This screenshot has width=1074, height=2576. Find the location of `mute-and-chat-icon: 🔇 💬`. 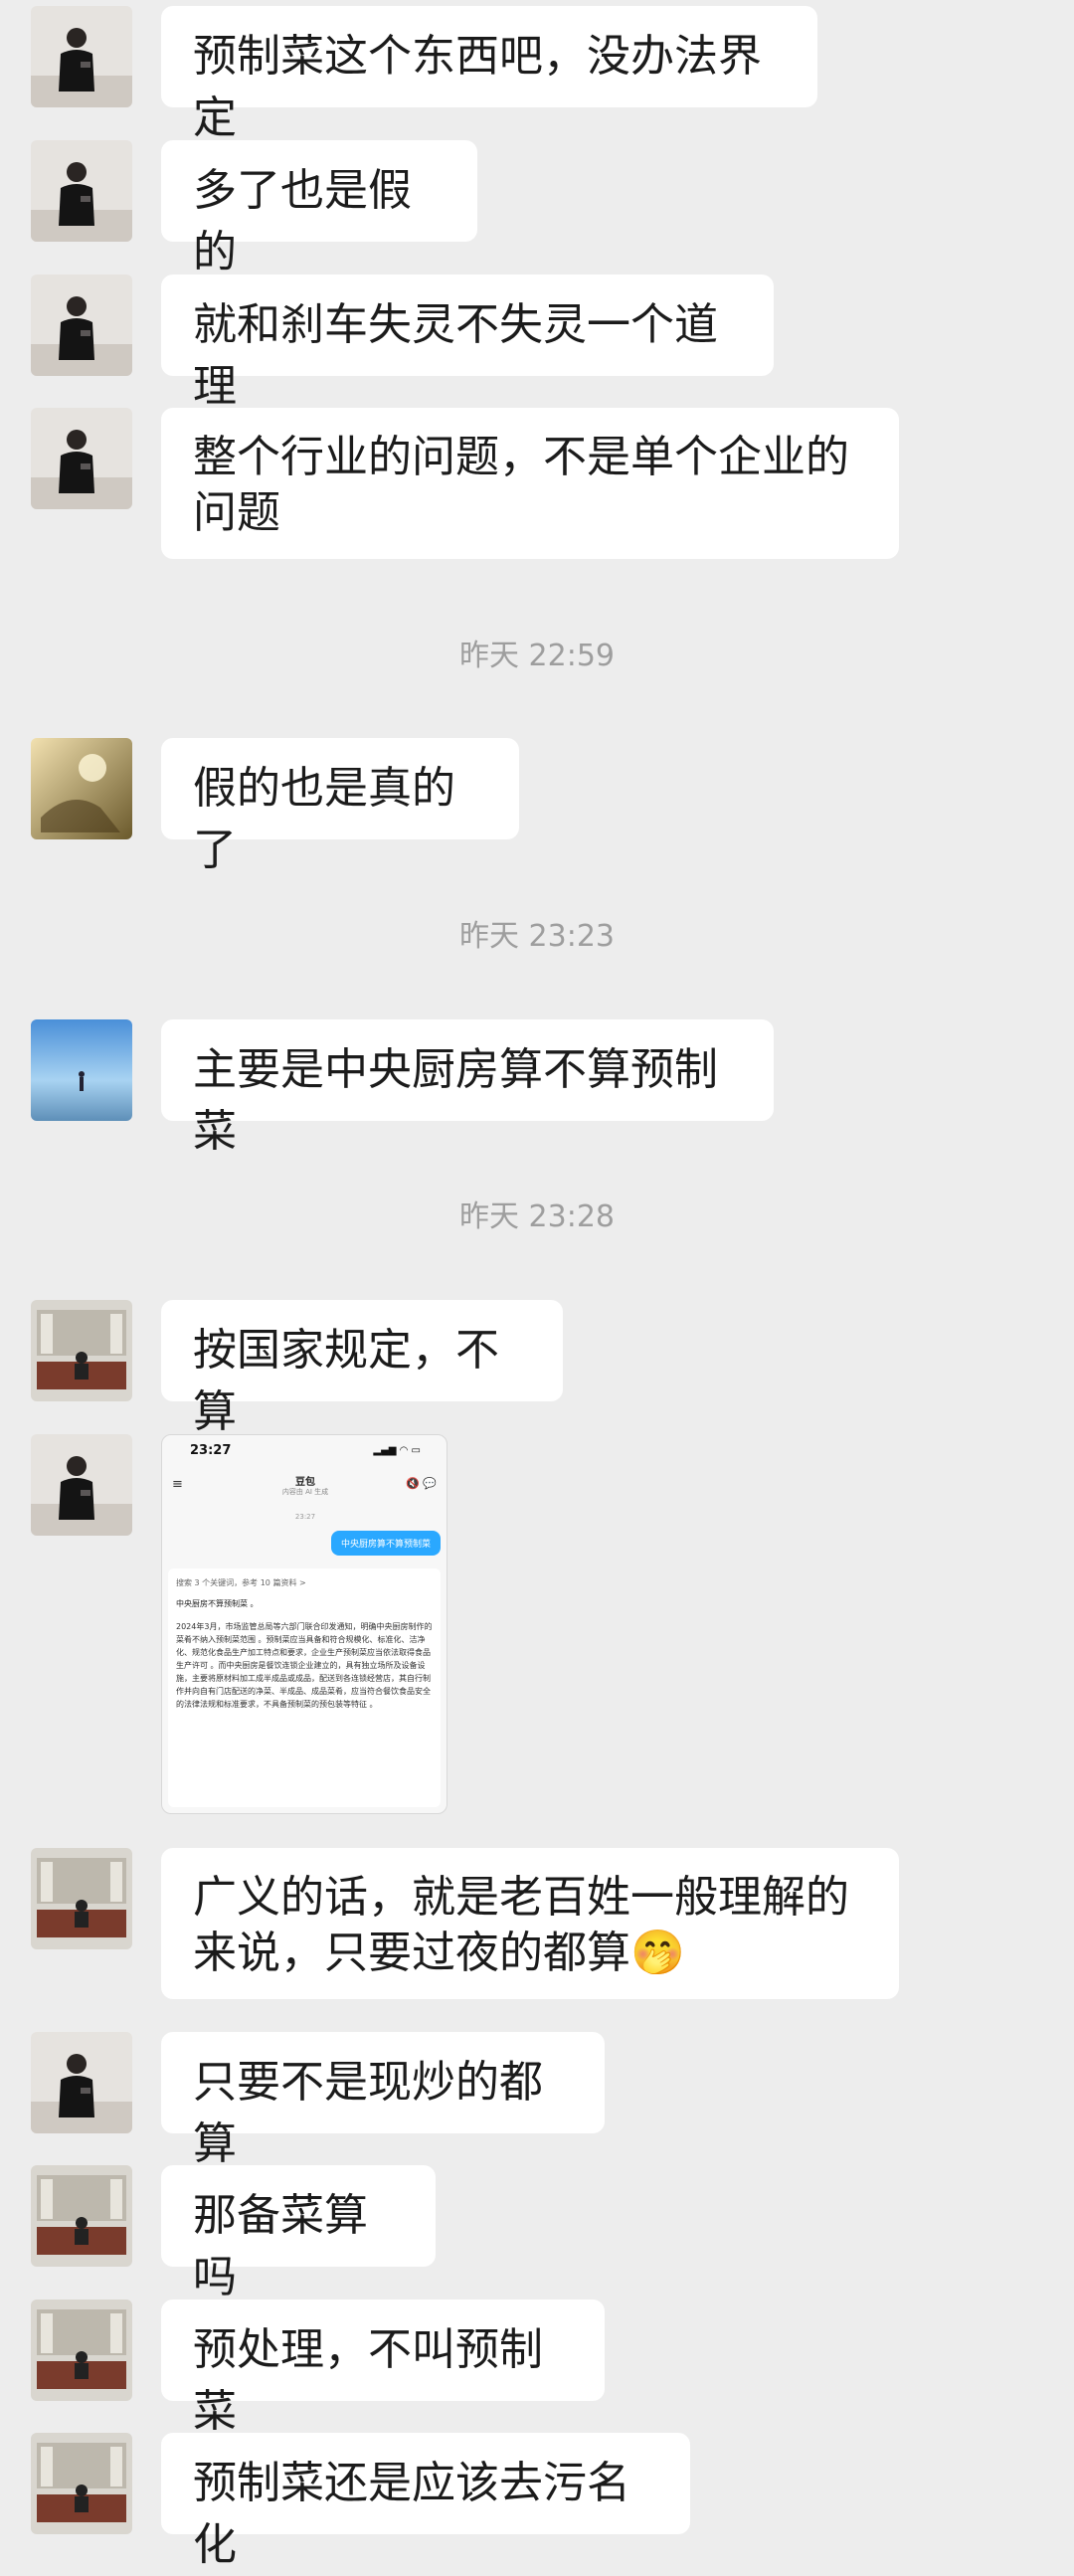

mute-and-chat-icon: 🔇 💬 is located at coordinates (422, 1483).